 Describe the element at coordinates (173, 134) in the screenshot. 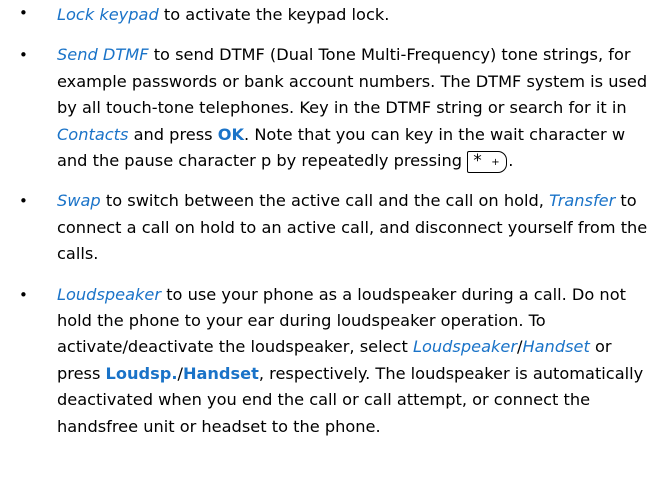

I see `body-text: and press` at that location.